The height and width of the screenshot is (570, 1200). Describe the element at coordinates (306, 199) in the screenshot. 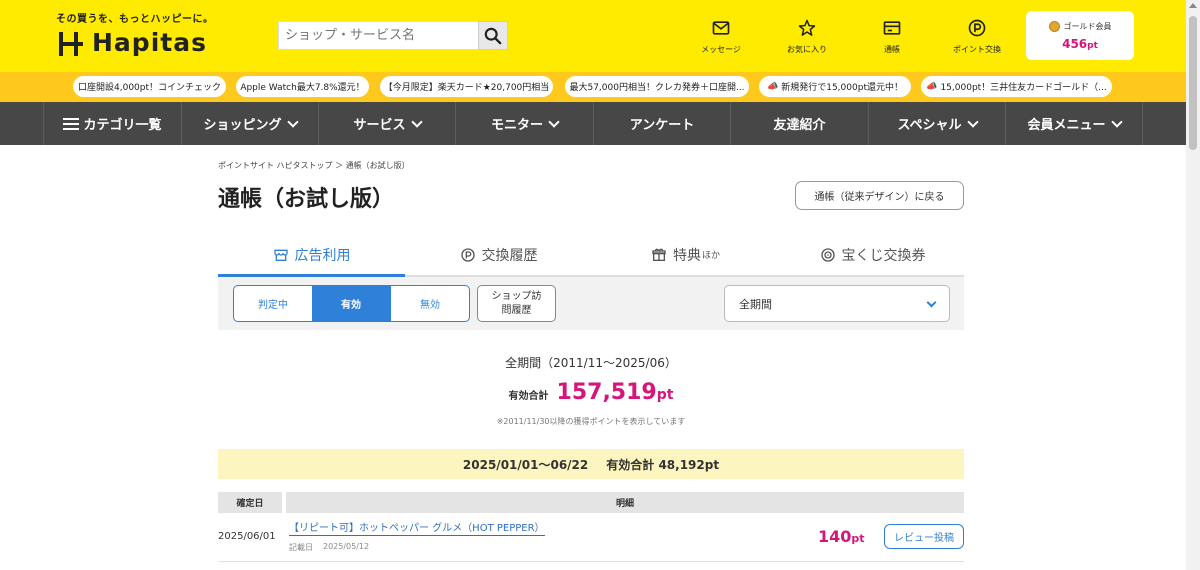

I see `page-title: 通帳（お試し版）` at that location.